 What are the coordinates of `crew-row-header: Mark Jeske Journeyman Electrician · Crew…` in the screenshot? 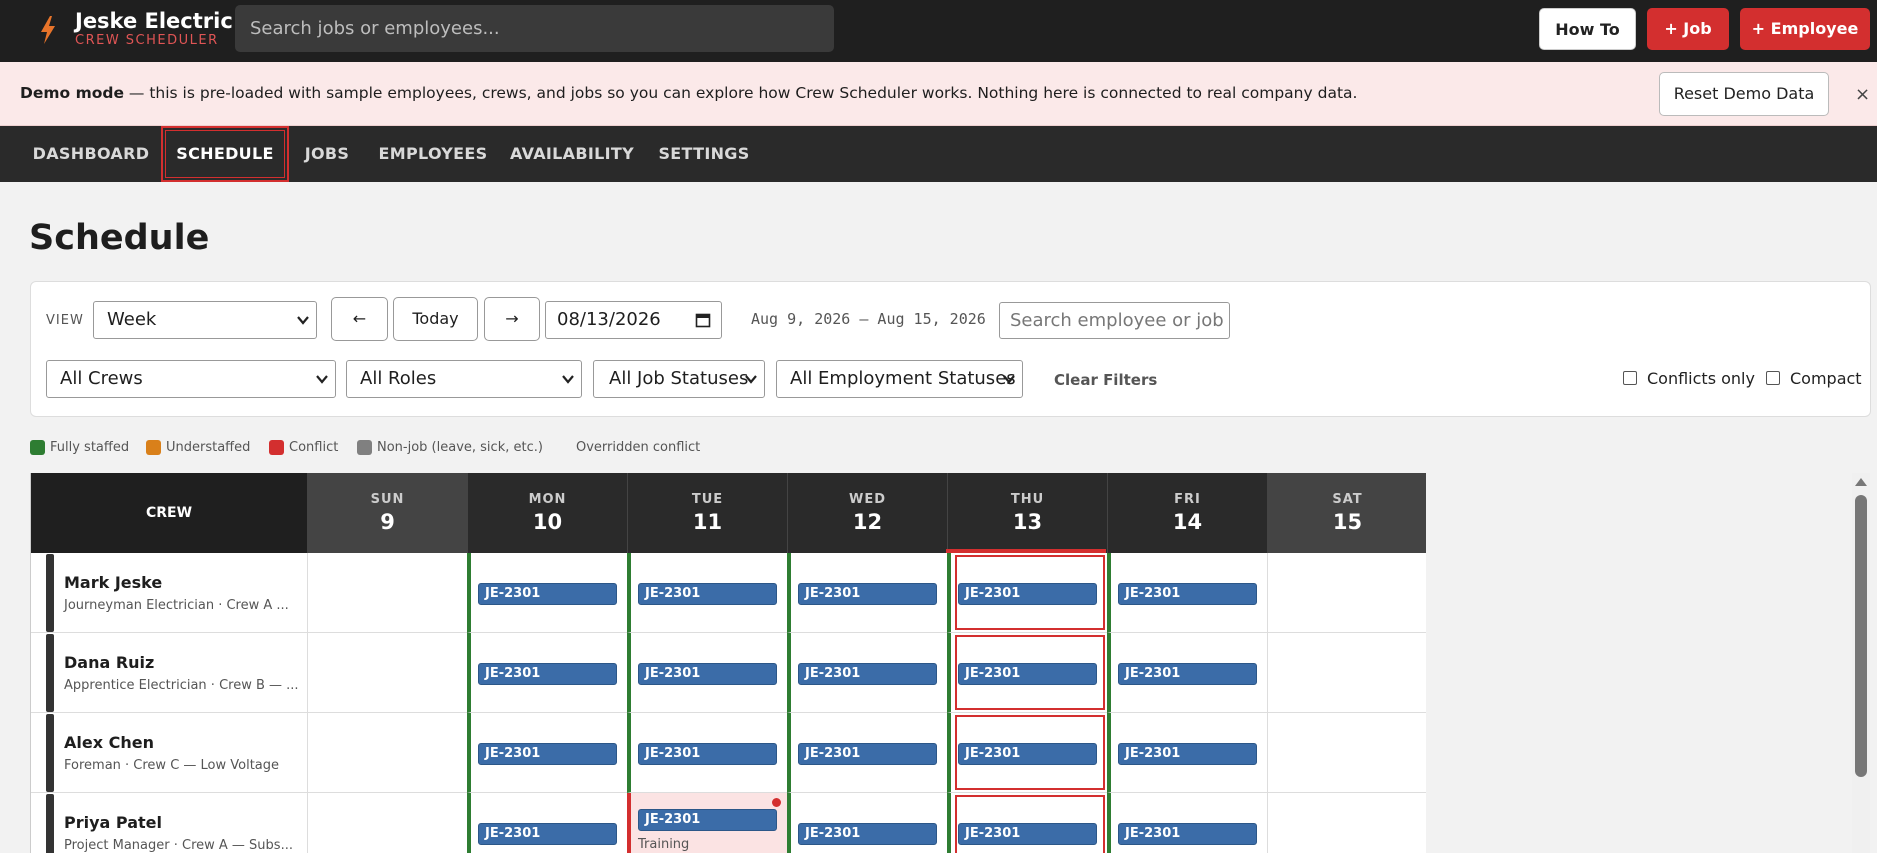 It's located at (169, 593).